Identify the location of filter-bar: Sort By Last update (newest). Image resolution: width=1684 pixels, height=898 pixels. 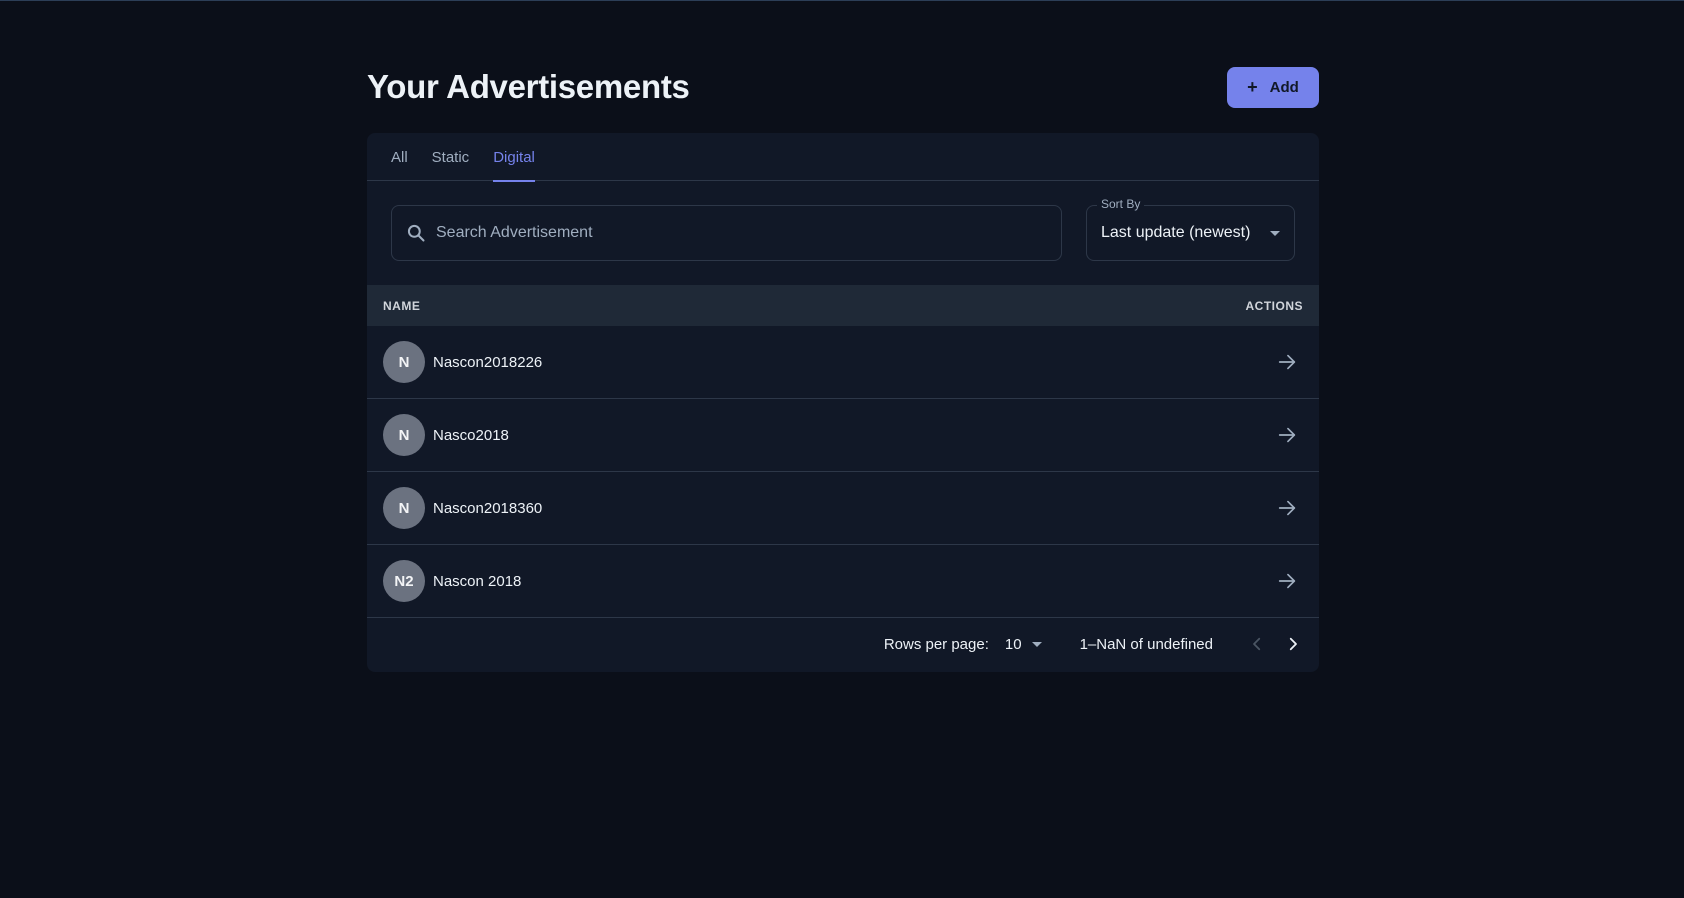
(843, 233).